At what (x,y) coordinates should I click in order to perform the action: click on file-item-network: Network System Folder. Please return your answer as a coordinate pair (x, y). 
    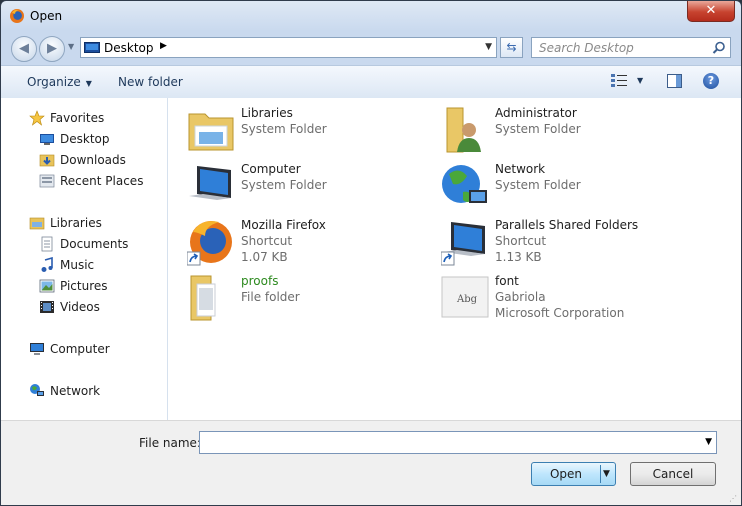
    Looking at the image, I should click on (566, 188).